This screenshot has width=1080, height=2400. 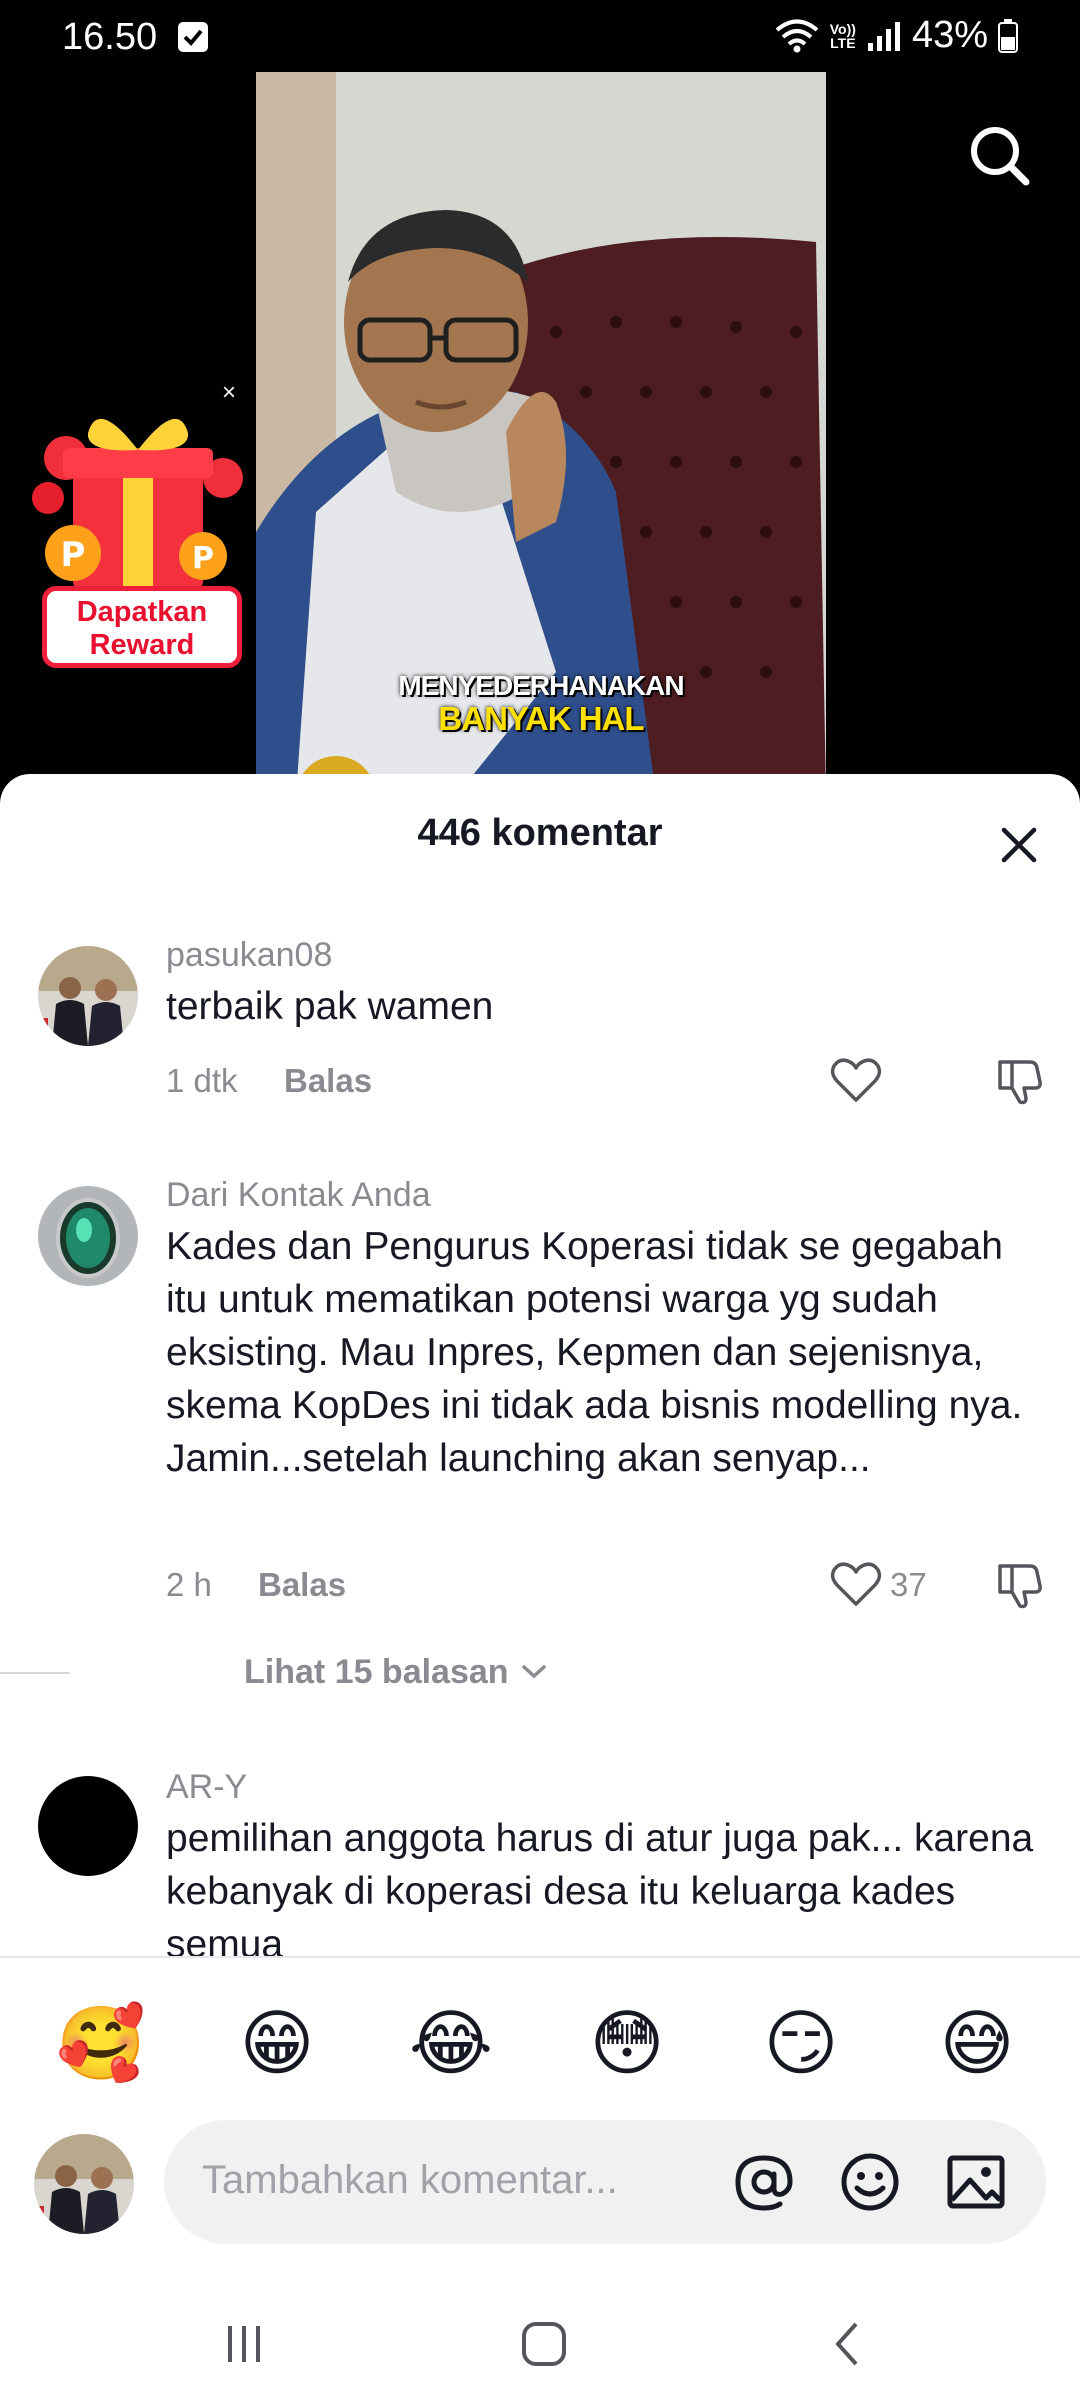 I want to click on reward-label: Dapatkan Reward, so click(x=142, y=627).